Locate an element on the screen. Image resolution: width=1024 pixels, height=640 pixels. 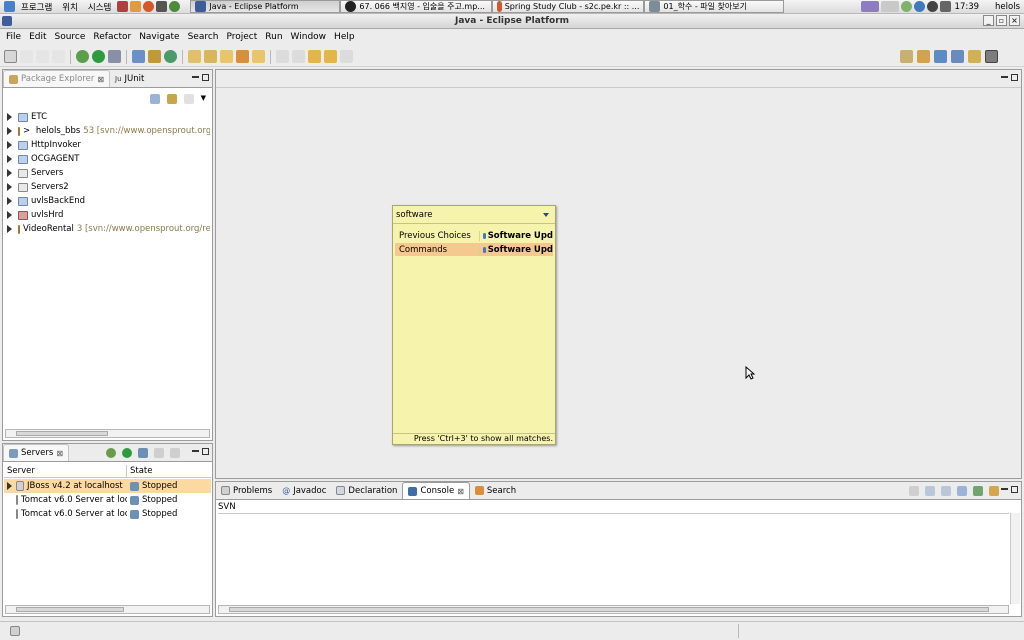
maximize-button: ▫ is located at coordinates (1001, 20).